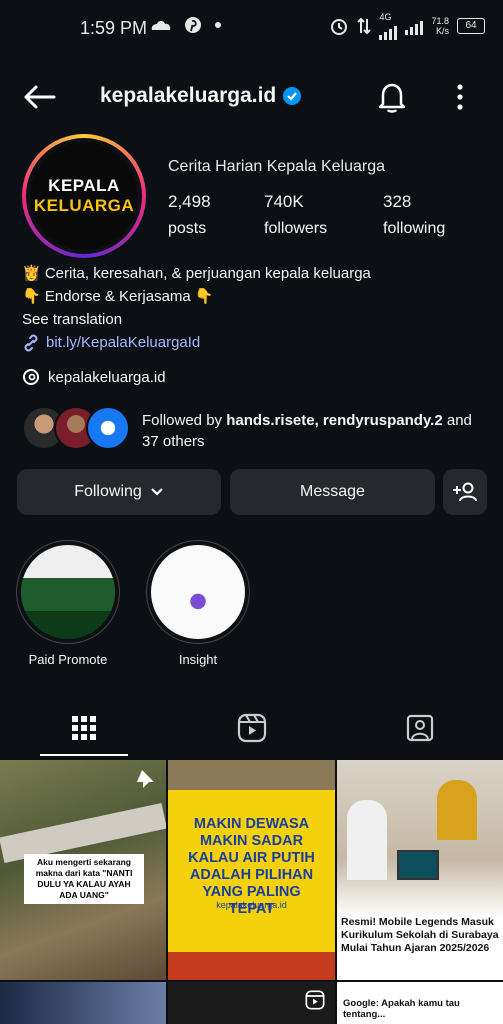  I want to click on back-arrow-icon, so click(39, 97).